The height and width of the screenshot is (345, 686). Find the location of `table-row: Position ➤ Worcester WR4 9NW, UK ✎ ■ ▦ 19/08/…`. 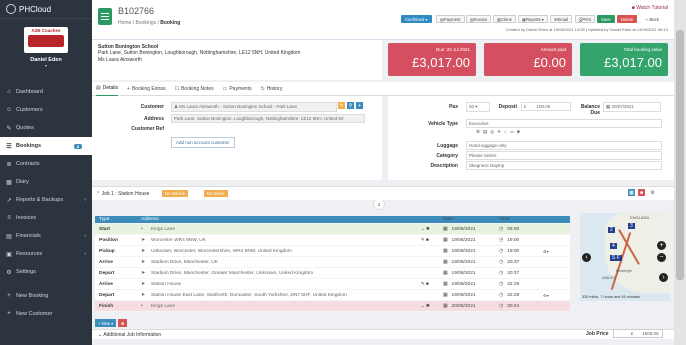

table-row: Position ➤ Worcester WR4 9NW, UK ✎ ■ ▦ 19/08/… is located at coordinates (332, 240).